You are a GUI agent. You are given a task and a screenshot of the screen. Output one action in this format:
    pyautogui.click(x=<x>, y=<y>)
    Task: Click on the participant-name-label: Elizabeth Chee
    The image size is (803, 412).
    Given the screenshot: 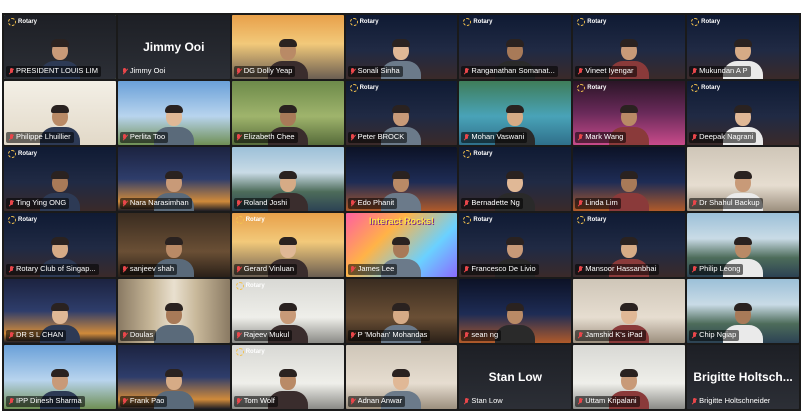 What is the action you would take?
    pyautogui.click(x=265, y=137)
    